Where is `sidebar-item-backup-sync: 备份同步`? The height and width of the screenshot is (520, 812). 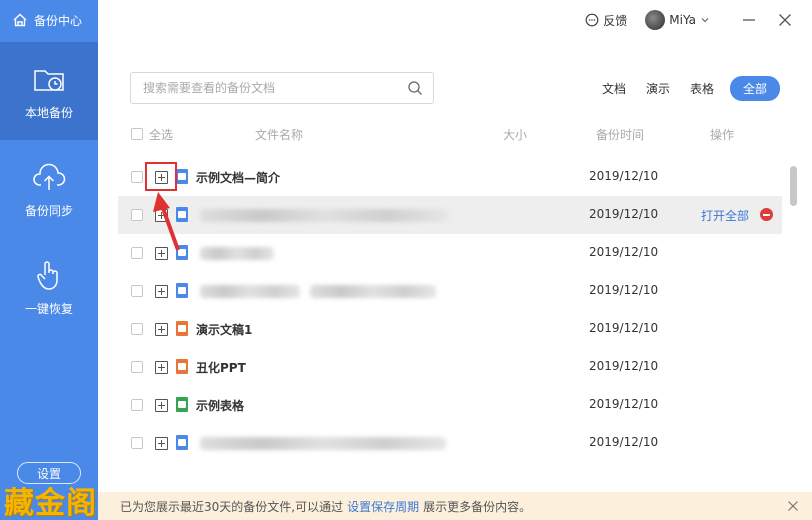
sidebar-item-backup-sync: 备份同步 is located at coordinates (49, 189).